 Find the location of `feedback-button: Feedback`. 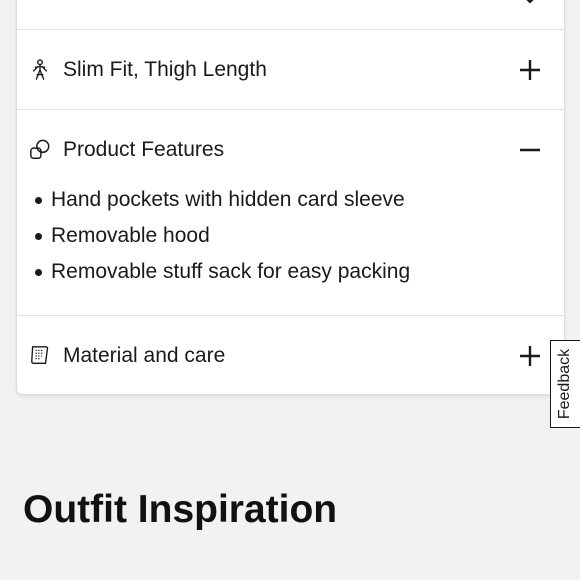

feedback-button: Feedback is located at coordinates (565, 384).